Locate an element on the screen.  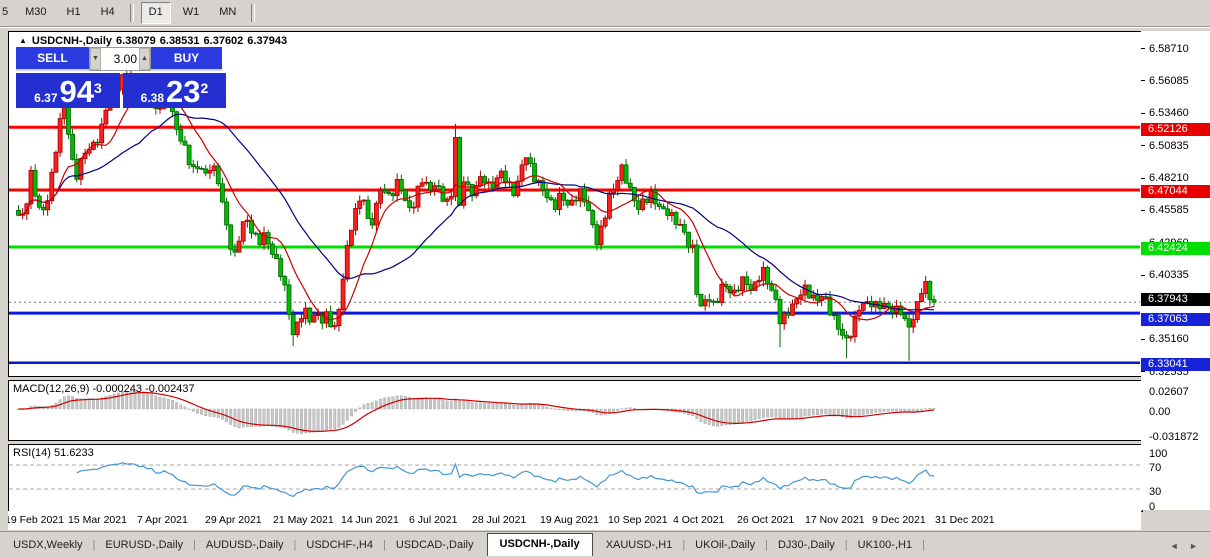
timeframe-button-5: 5 is located at coordinates (7, 13).